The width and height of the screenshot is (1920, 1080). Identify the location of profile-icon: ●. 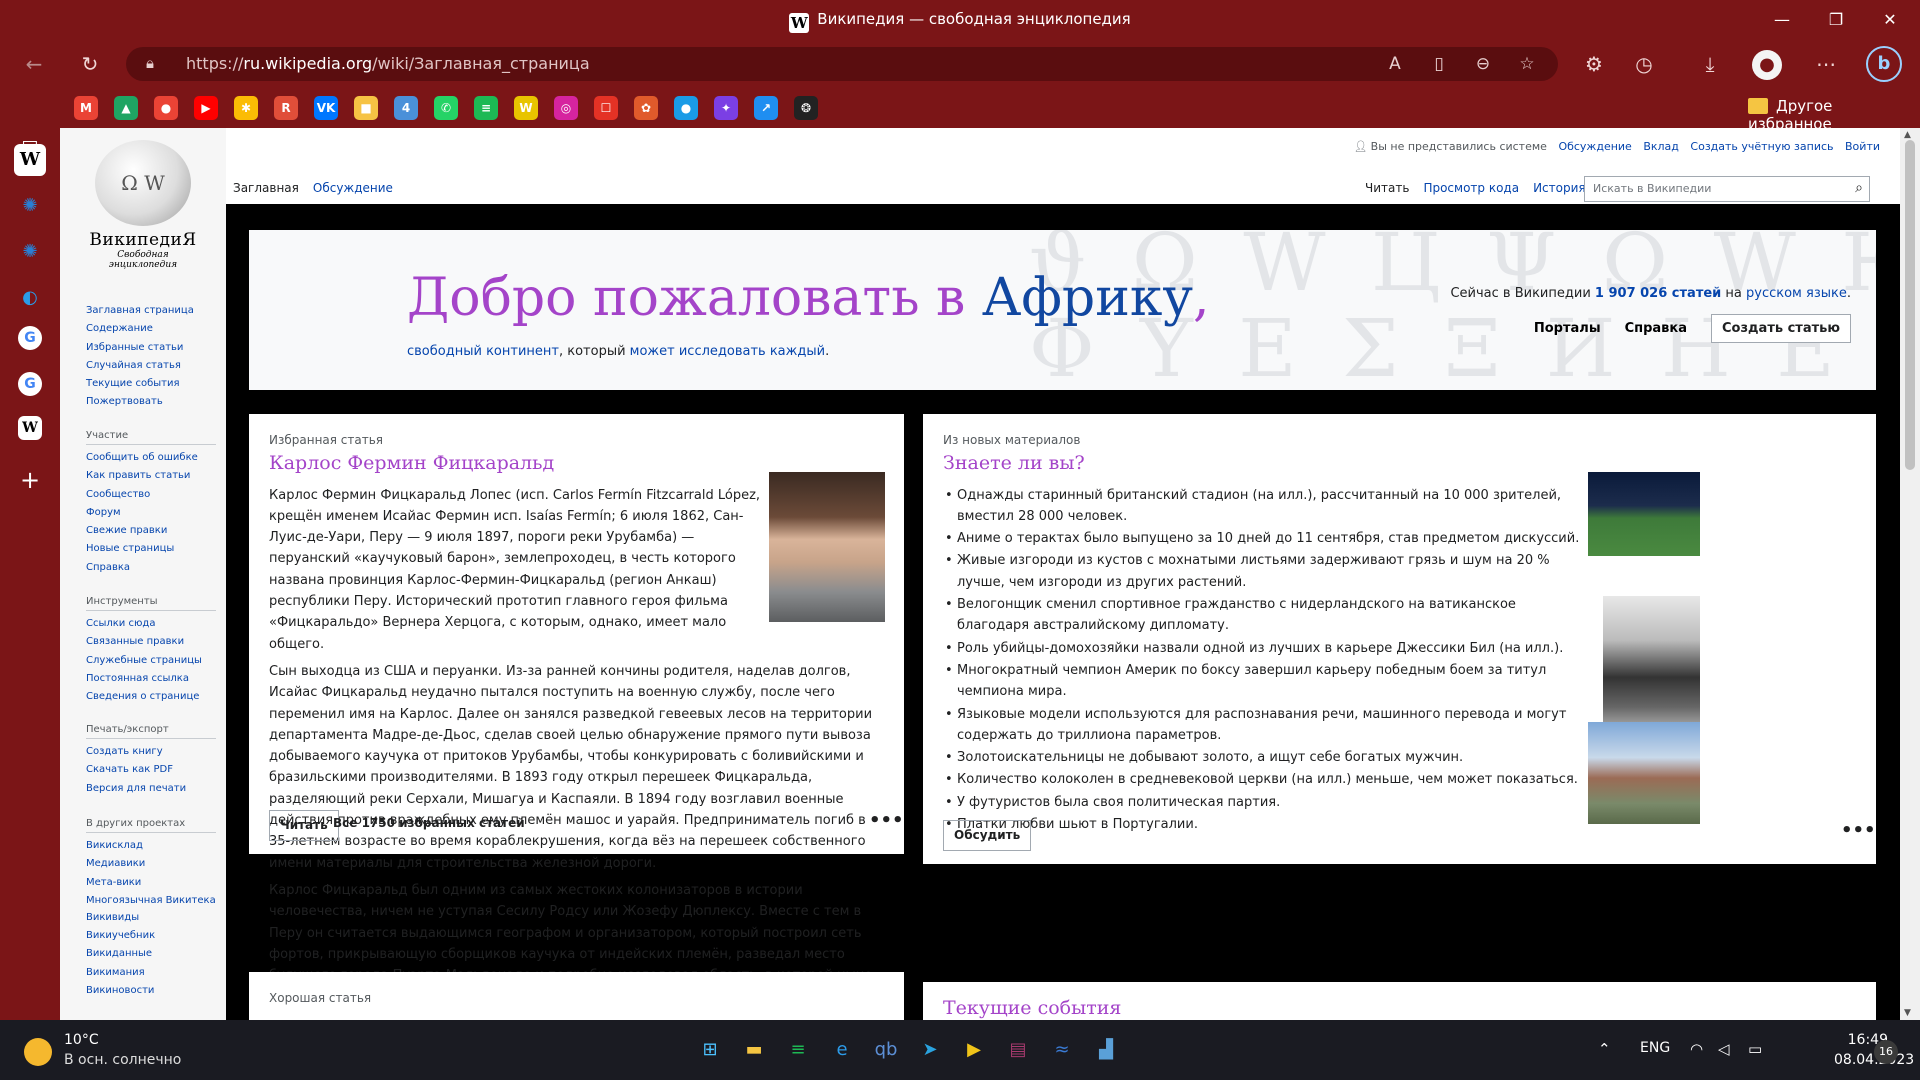
(1767, 65).